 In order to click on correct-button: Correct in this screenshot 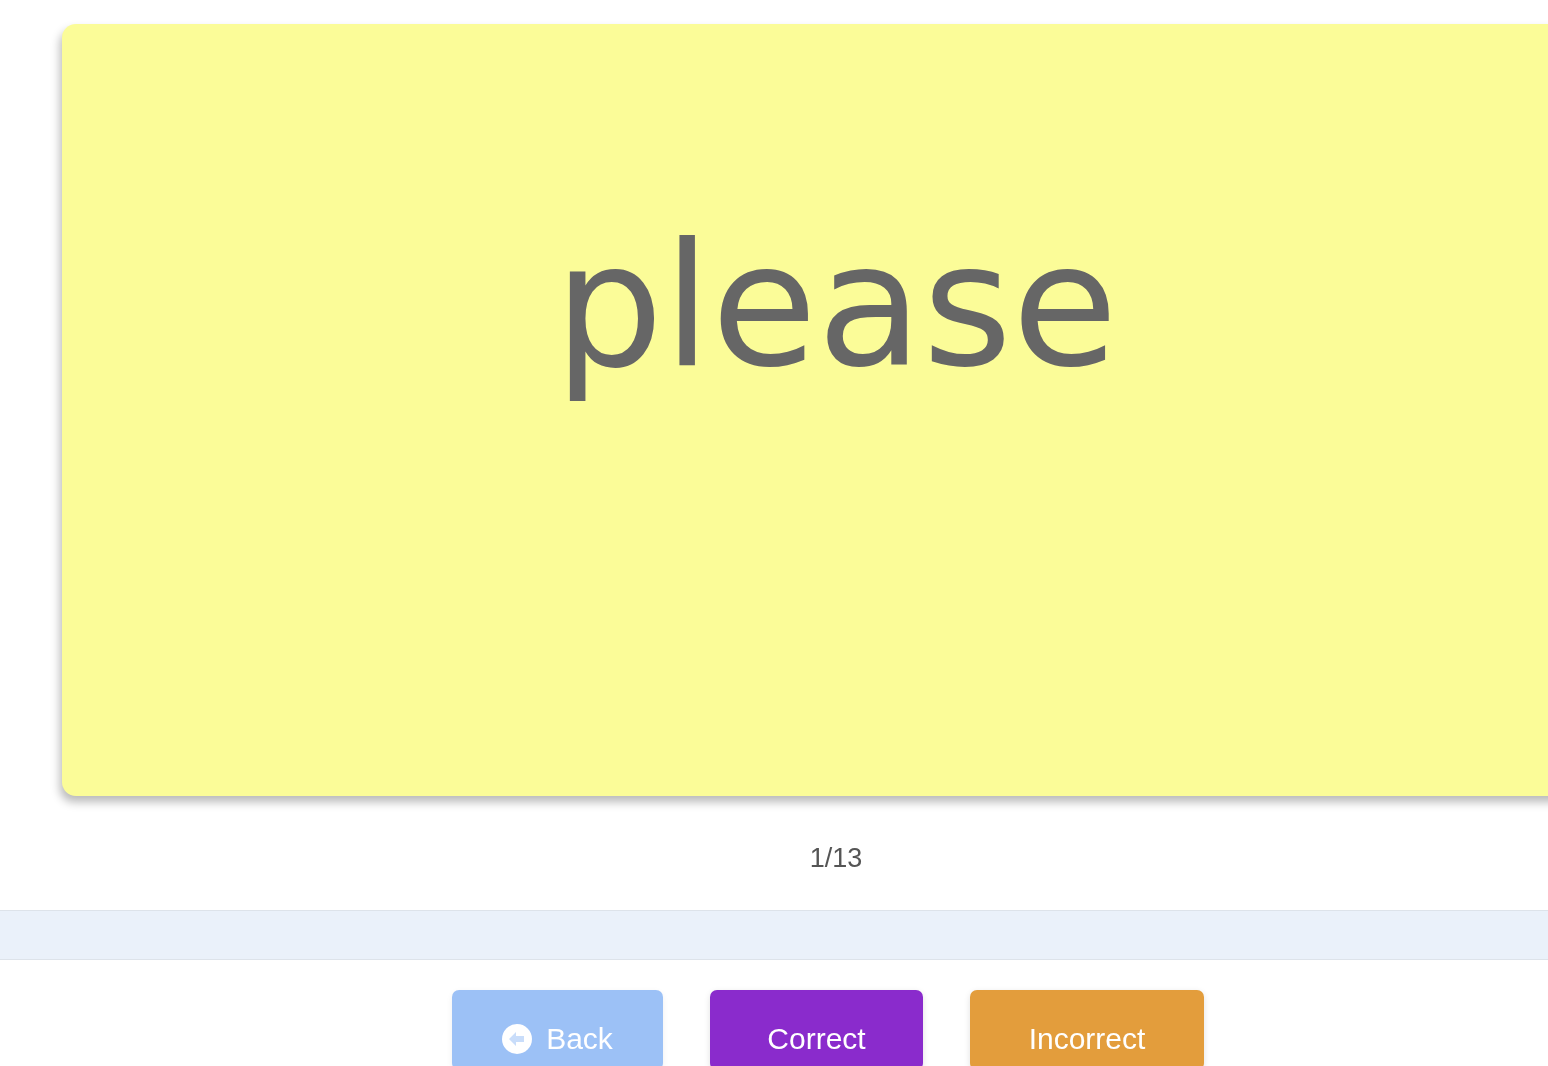, I will do `click(816, 1028)`.